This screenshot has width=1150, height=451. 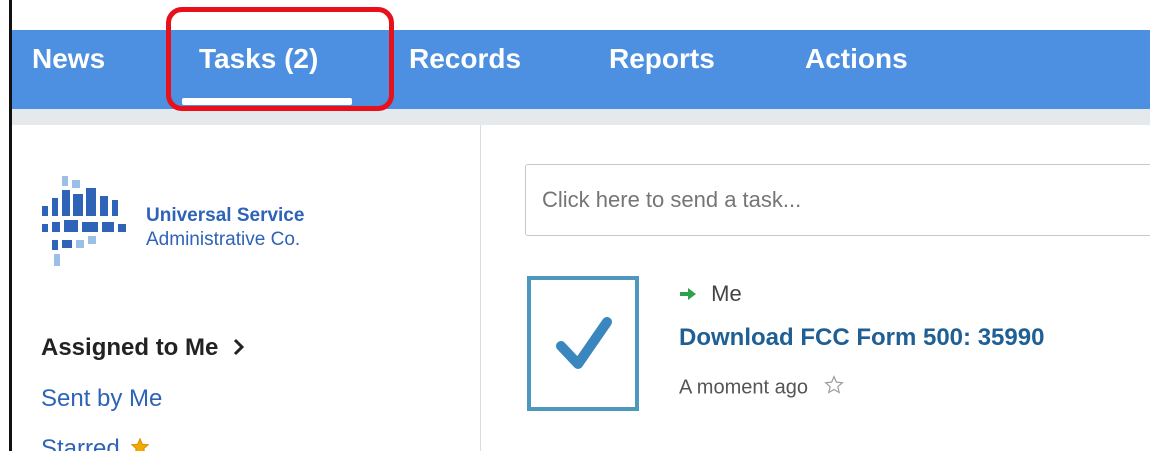 What do you see at coordinates (68, 69) in the screenshot?
I see `tab-news: News` at bounding box center [68, 69].